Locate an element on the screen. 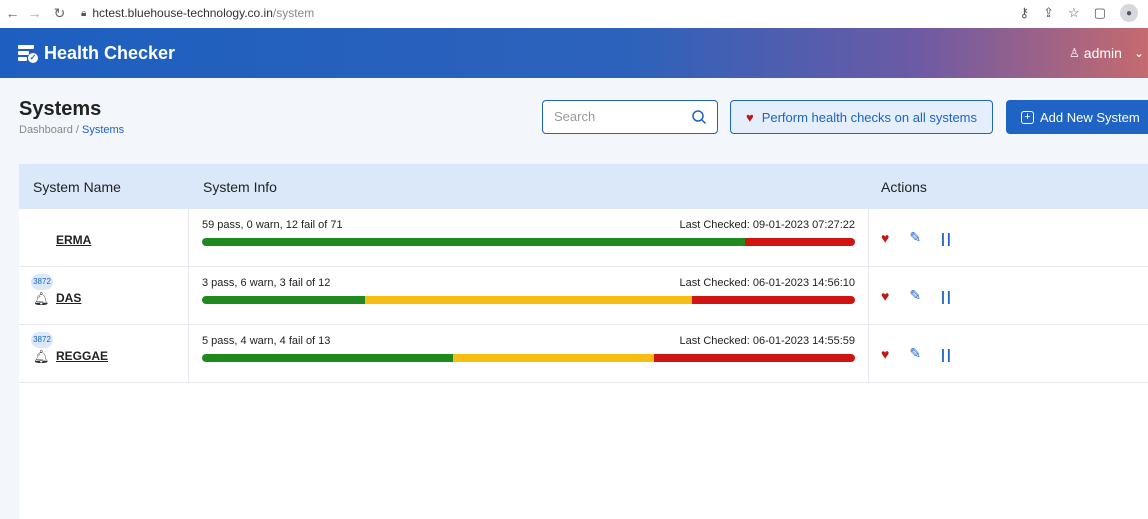  user-menu: ♙ admin ⌄ is located at coordinates (1106, 53).